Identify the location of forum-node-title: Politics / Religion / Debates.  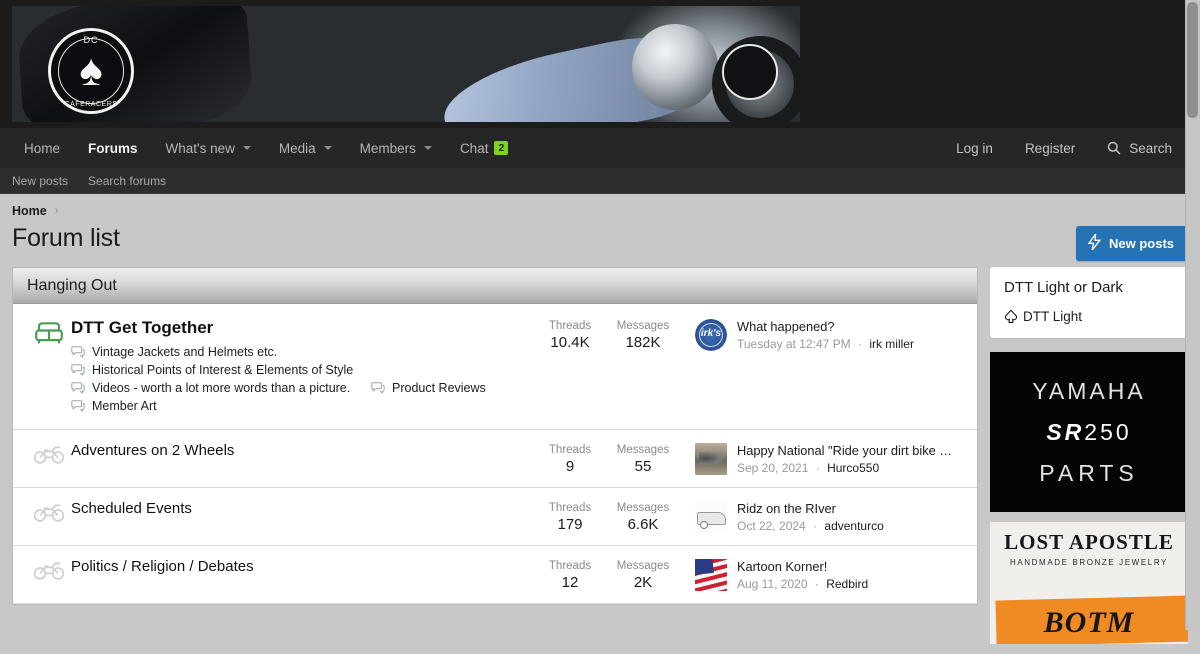
(300, 566).